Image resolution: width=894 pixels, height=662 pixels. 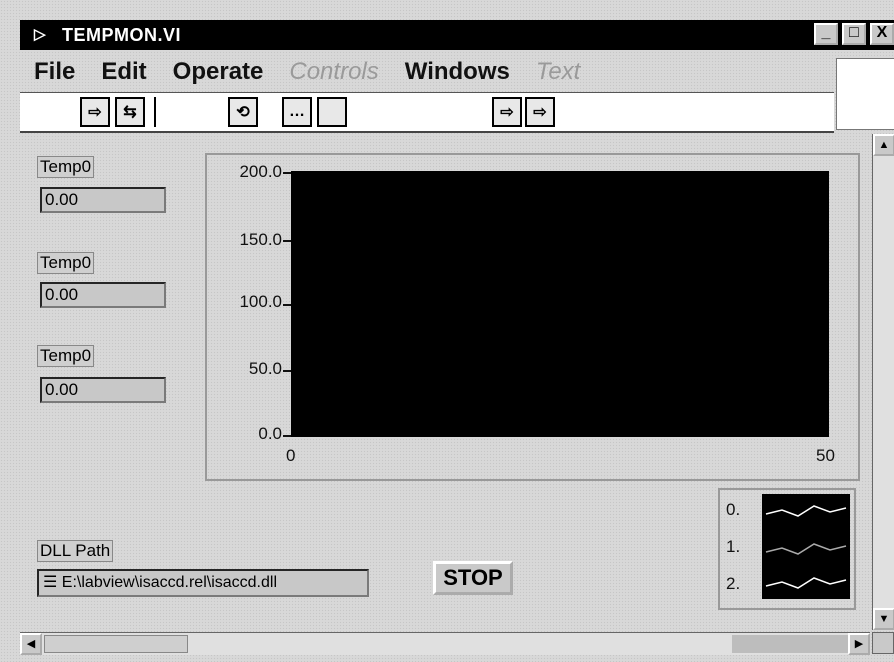 I want to click on help-window-area, so click(x=865, y=94).